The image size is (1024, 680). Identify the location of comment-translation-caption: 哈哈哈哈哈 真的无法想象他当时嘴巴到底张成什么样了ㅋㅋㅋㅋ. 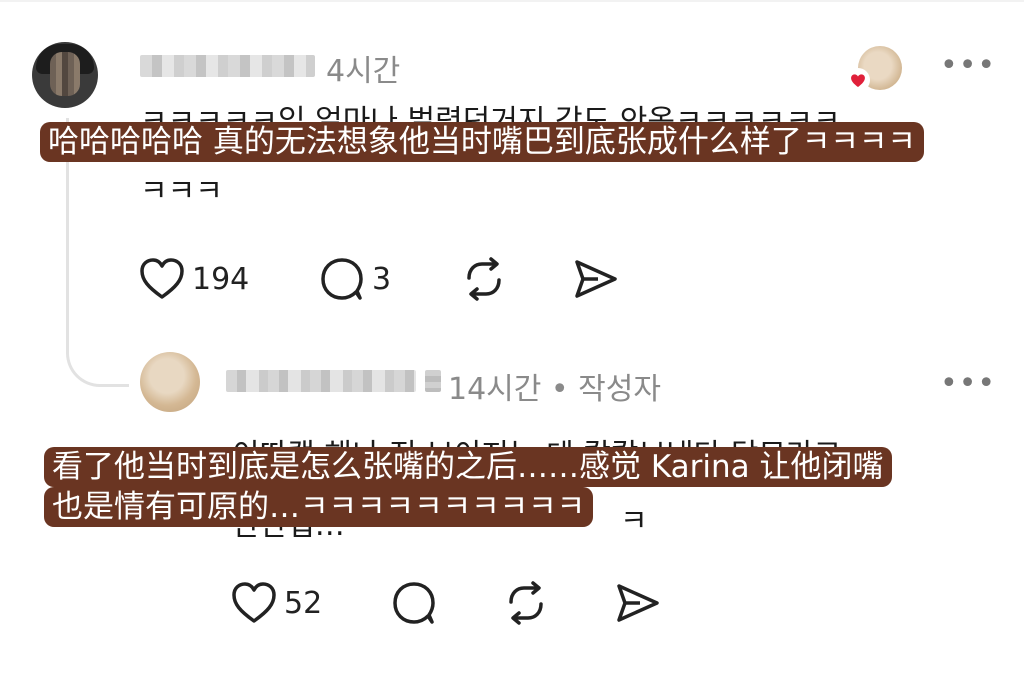
(482, 142).